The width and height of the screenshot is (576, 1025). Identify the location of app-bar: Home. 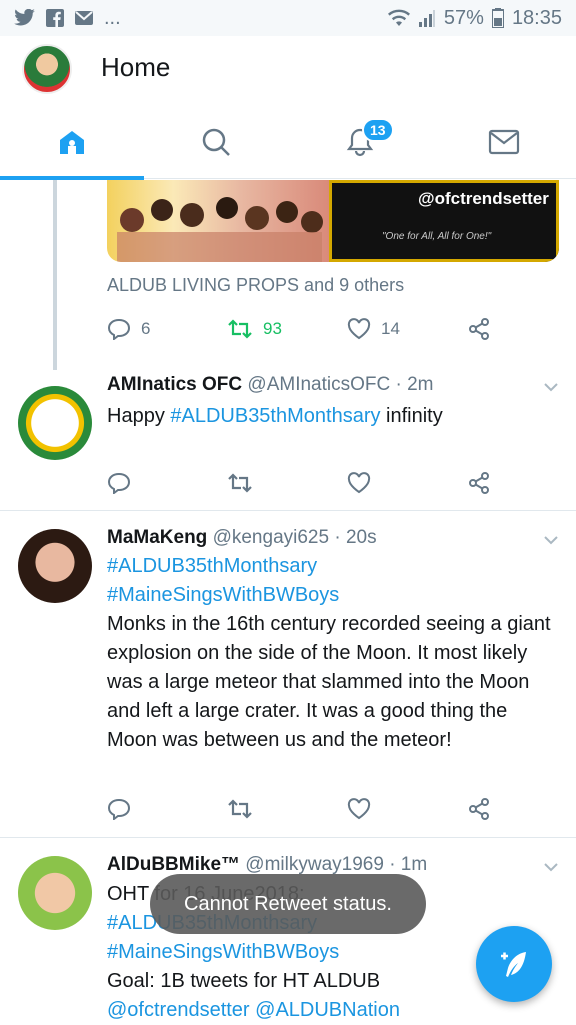
(288, 71).